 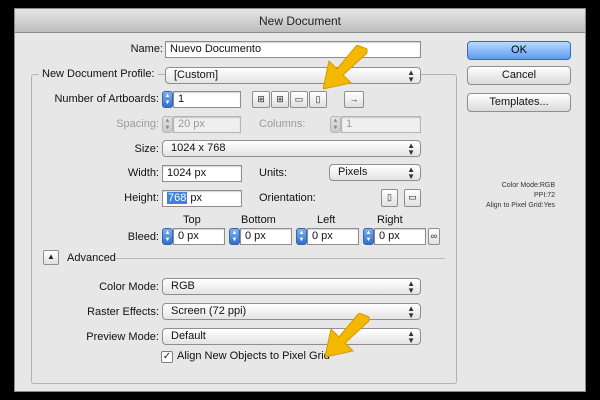 What do you see at coordinates (354, 99) in the screenshot?
I see `right-to-left-layout-icon: →` at bounding box center [354, 99].